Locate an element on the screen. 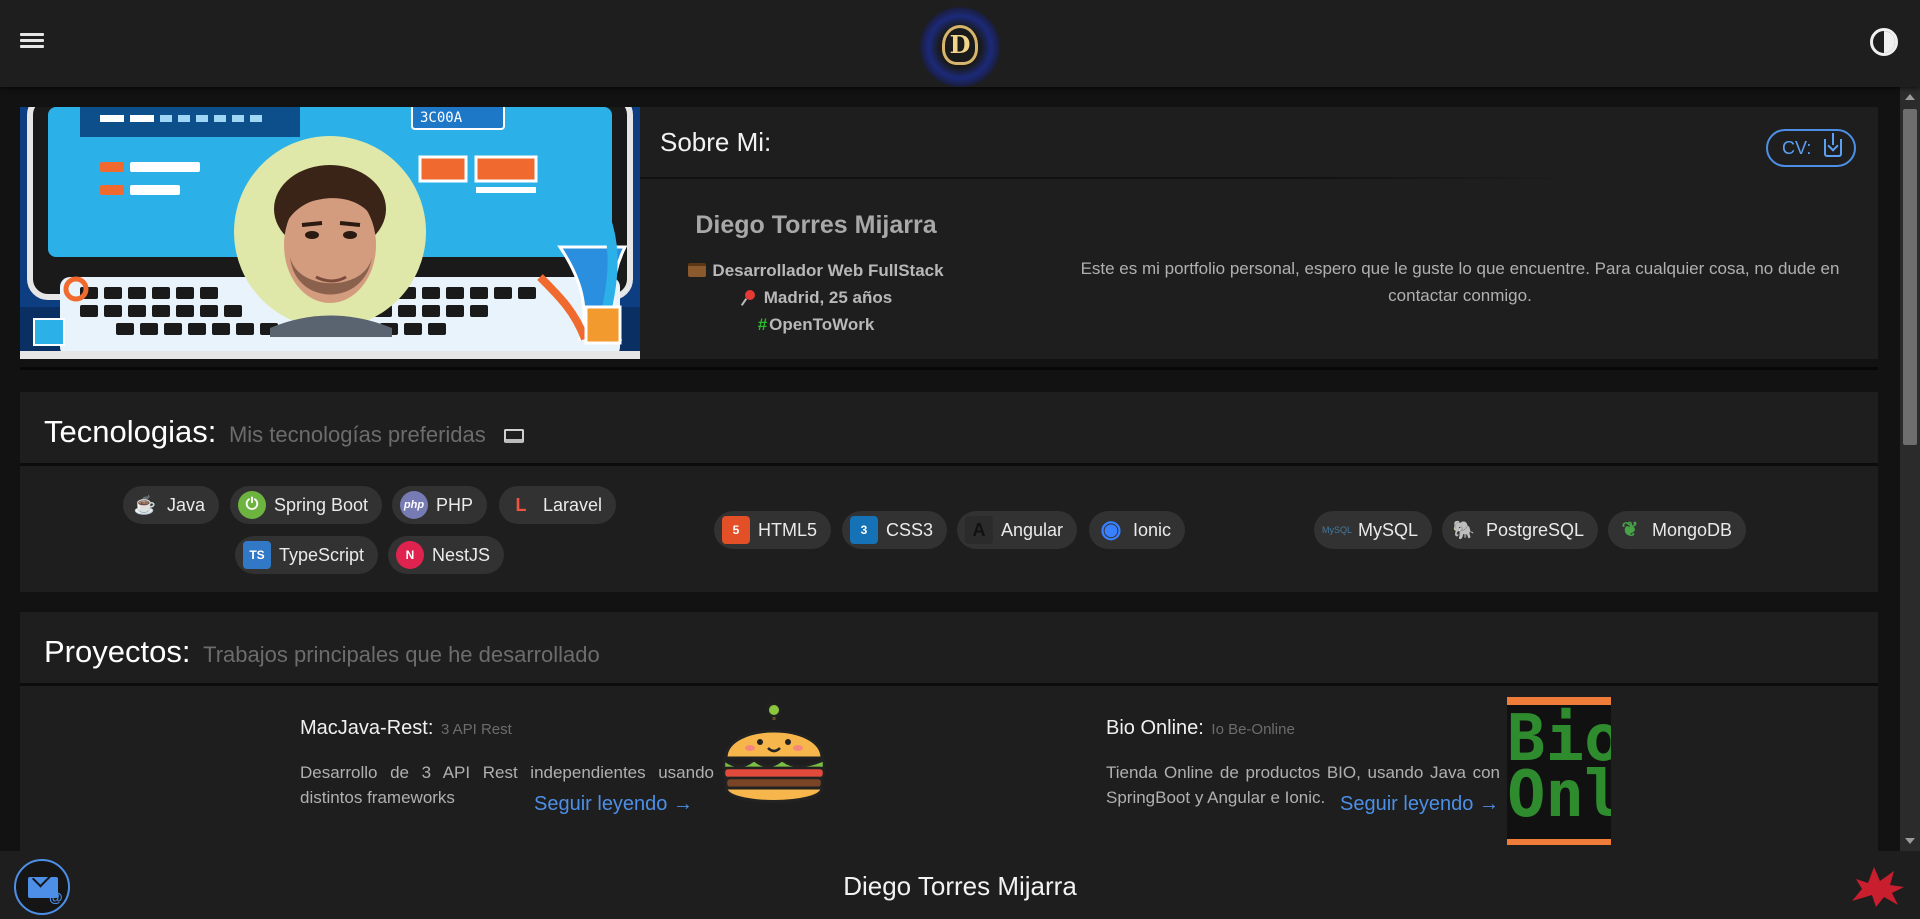 This screenshot has width=1920, height=919. tech-chip-mysql: MySQL MySQL is located at coordinates (1373, 530).